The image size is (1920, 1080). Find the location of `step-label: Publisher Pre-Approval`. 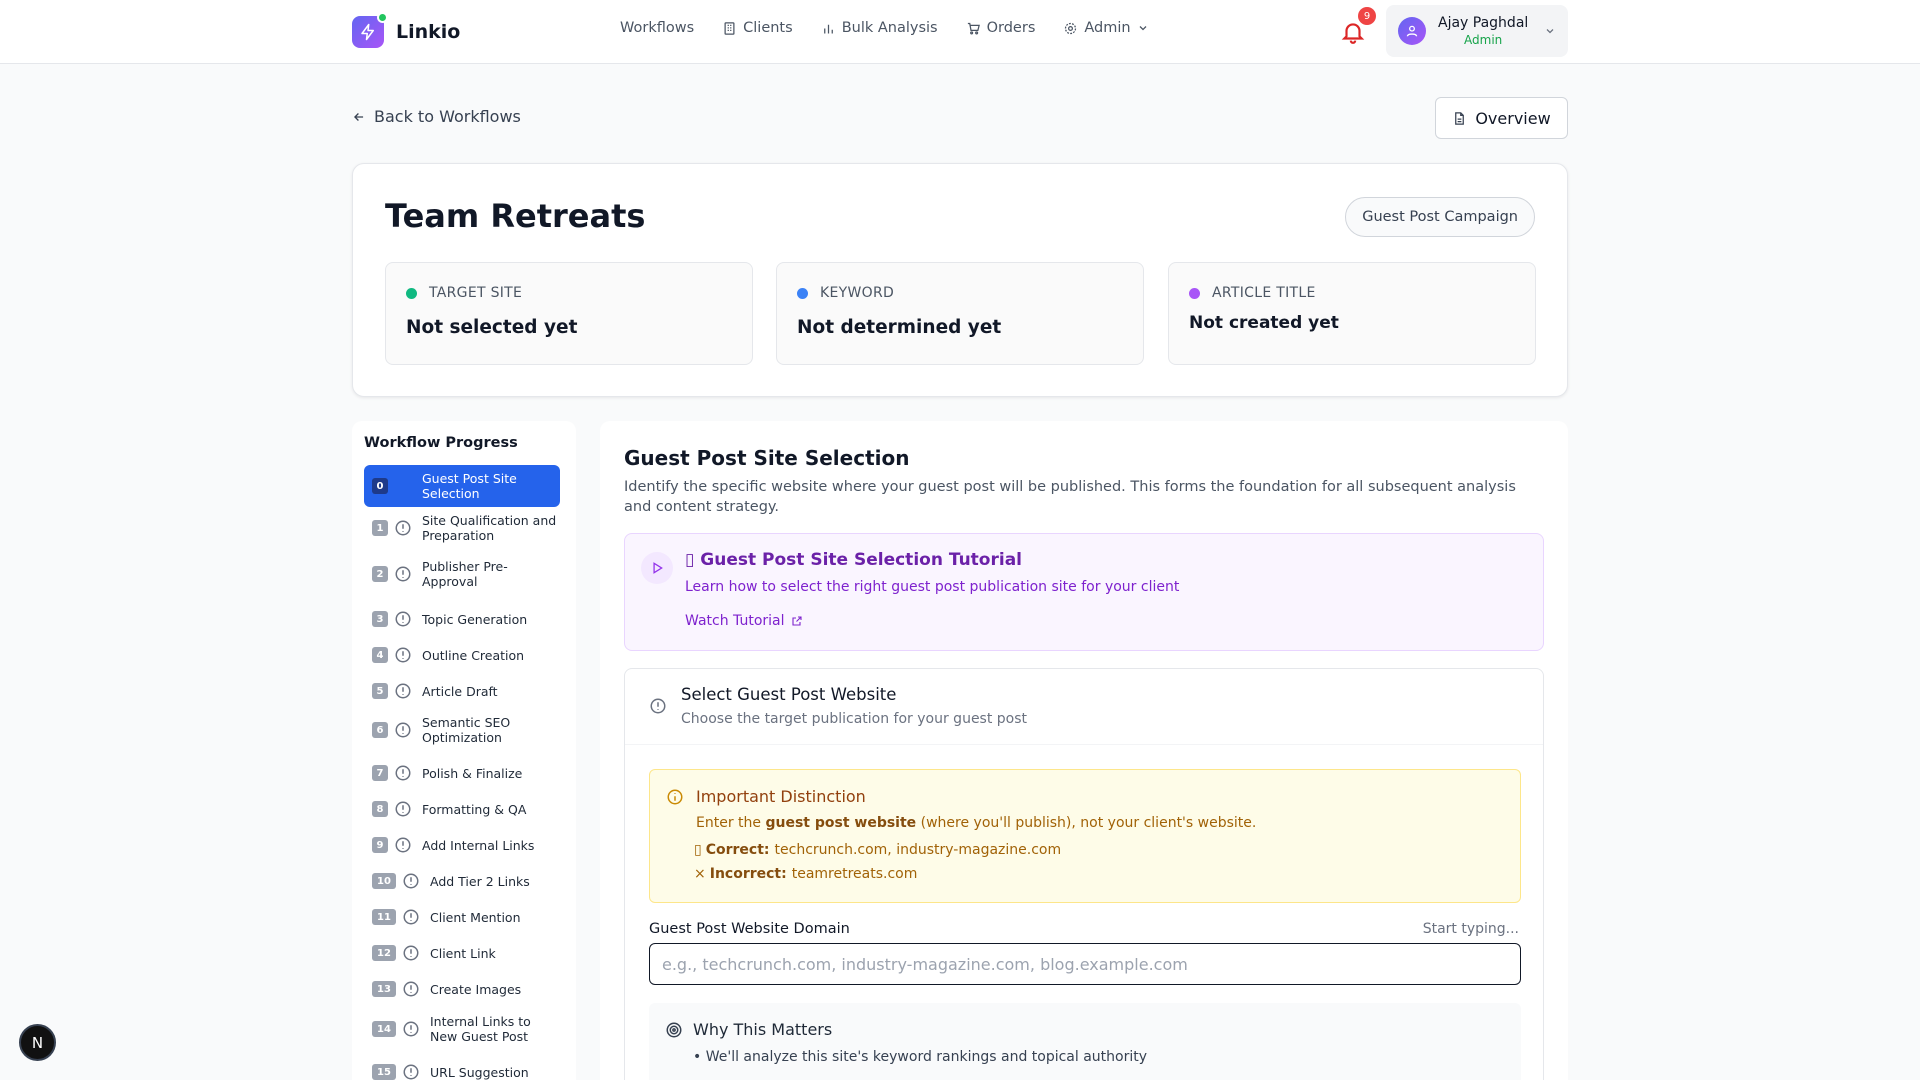

step-label: Publisher Pre-Approval is located at coordinates (465, 574).